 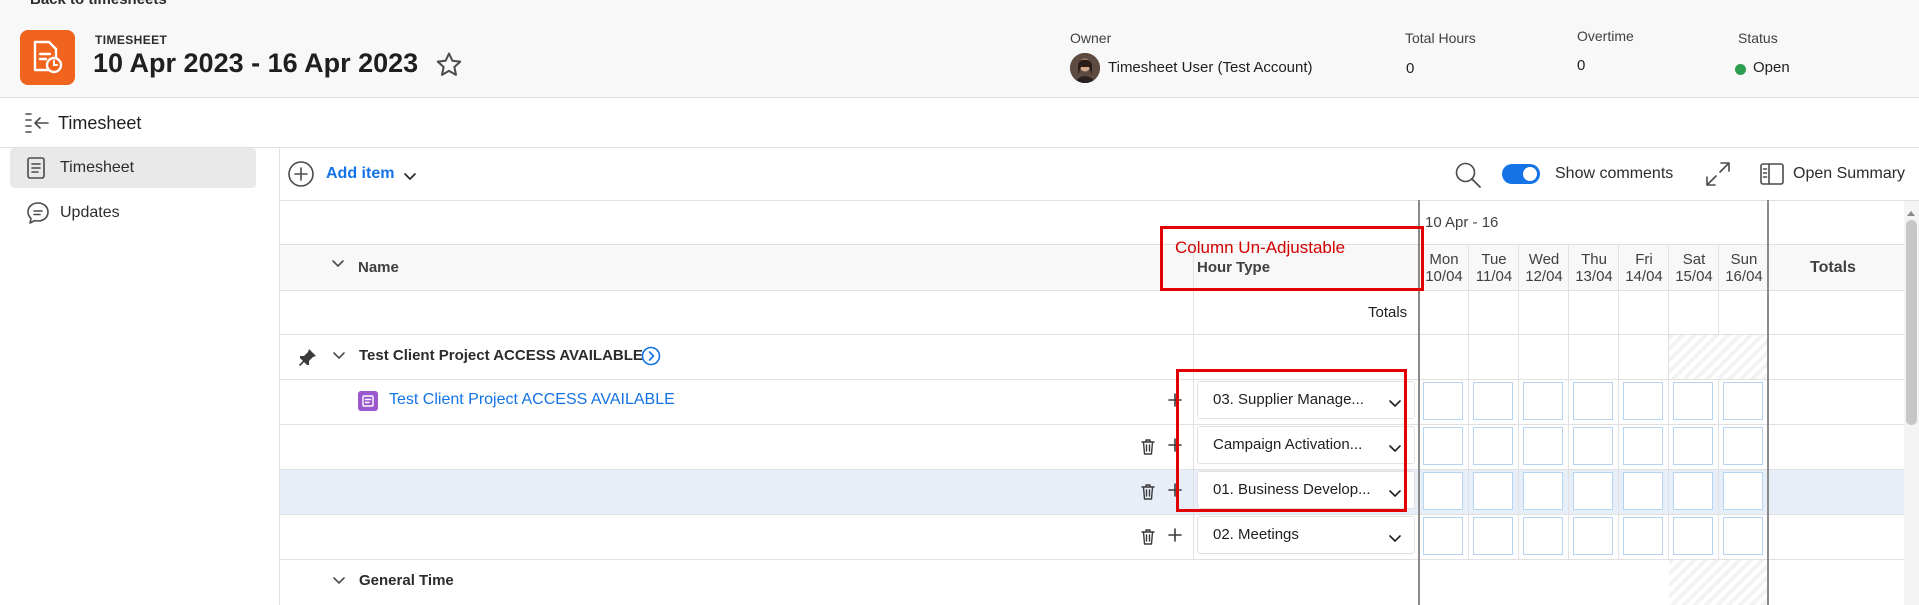 I want to click on day-header-sat: Sat 15/04, so click(x=1694, y=268).